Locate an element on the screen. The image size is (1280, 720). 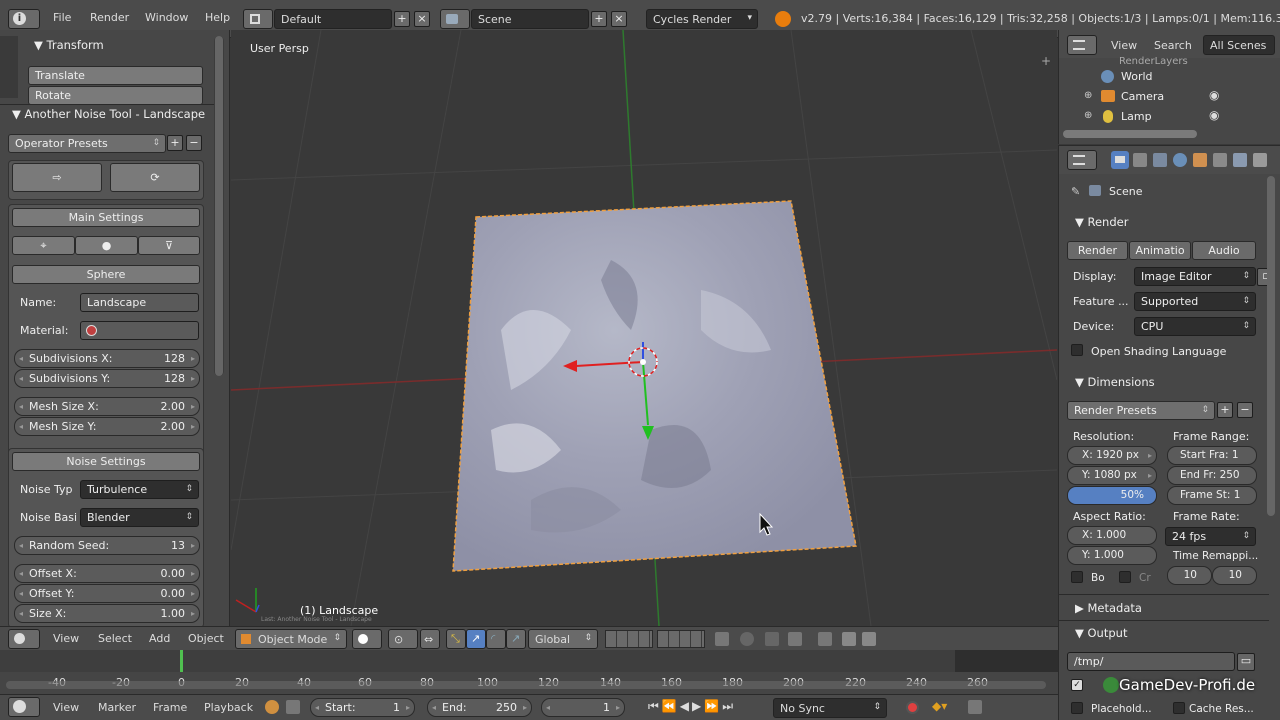
translate-button: Translate is located at coordinates (115, 75).